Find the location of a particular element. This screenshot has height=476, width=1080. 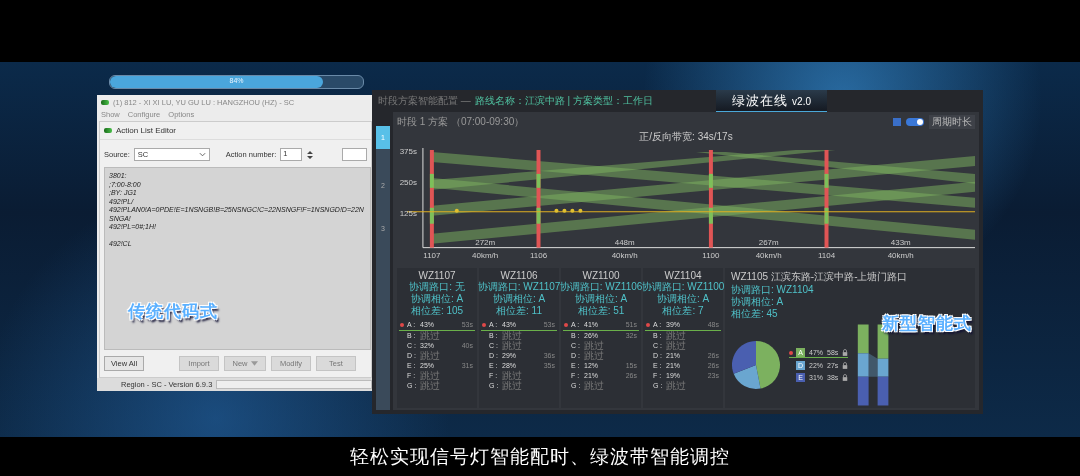

plan-dropdown: 时段 1 方案 （07:00-09:30） is located at coordinates (461, 122).